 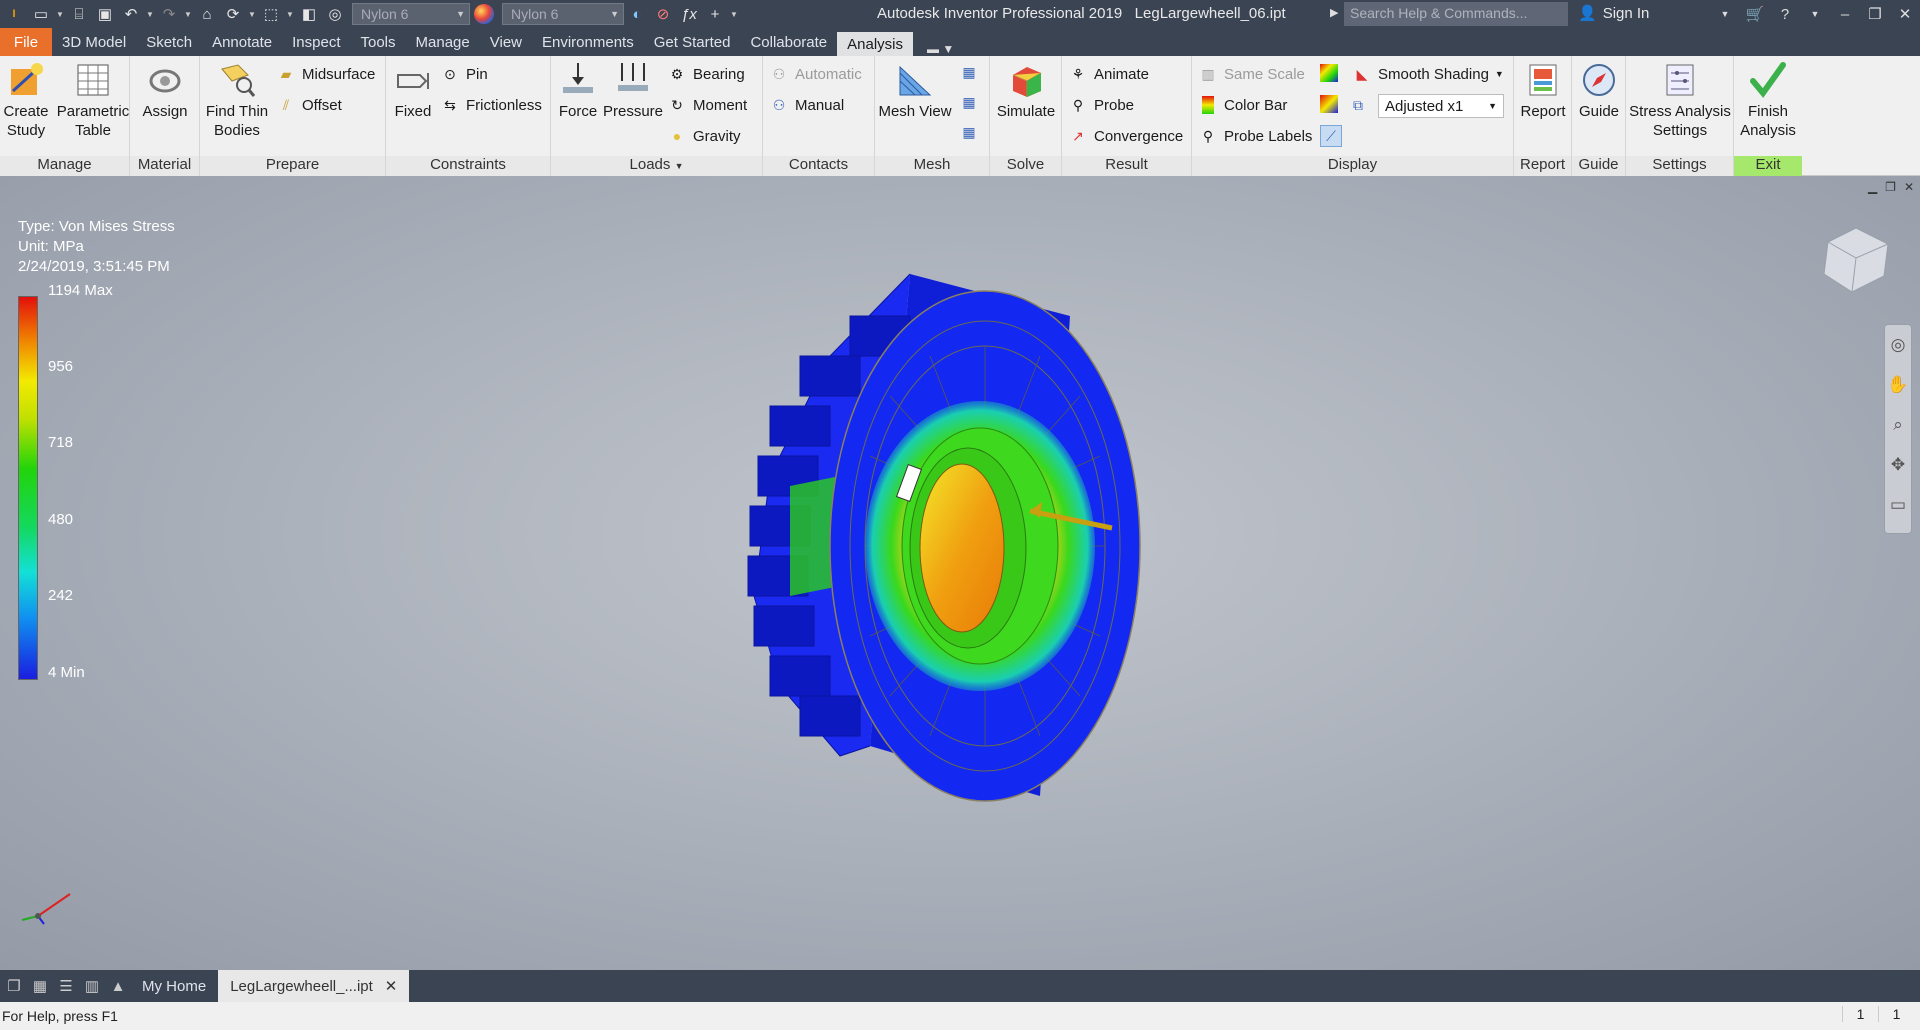 What do you see at coordinates (271, 14) in the screenshot?
I see `select-icon: ⬚` at bounding box center [271, 14].